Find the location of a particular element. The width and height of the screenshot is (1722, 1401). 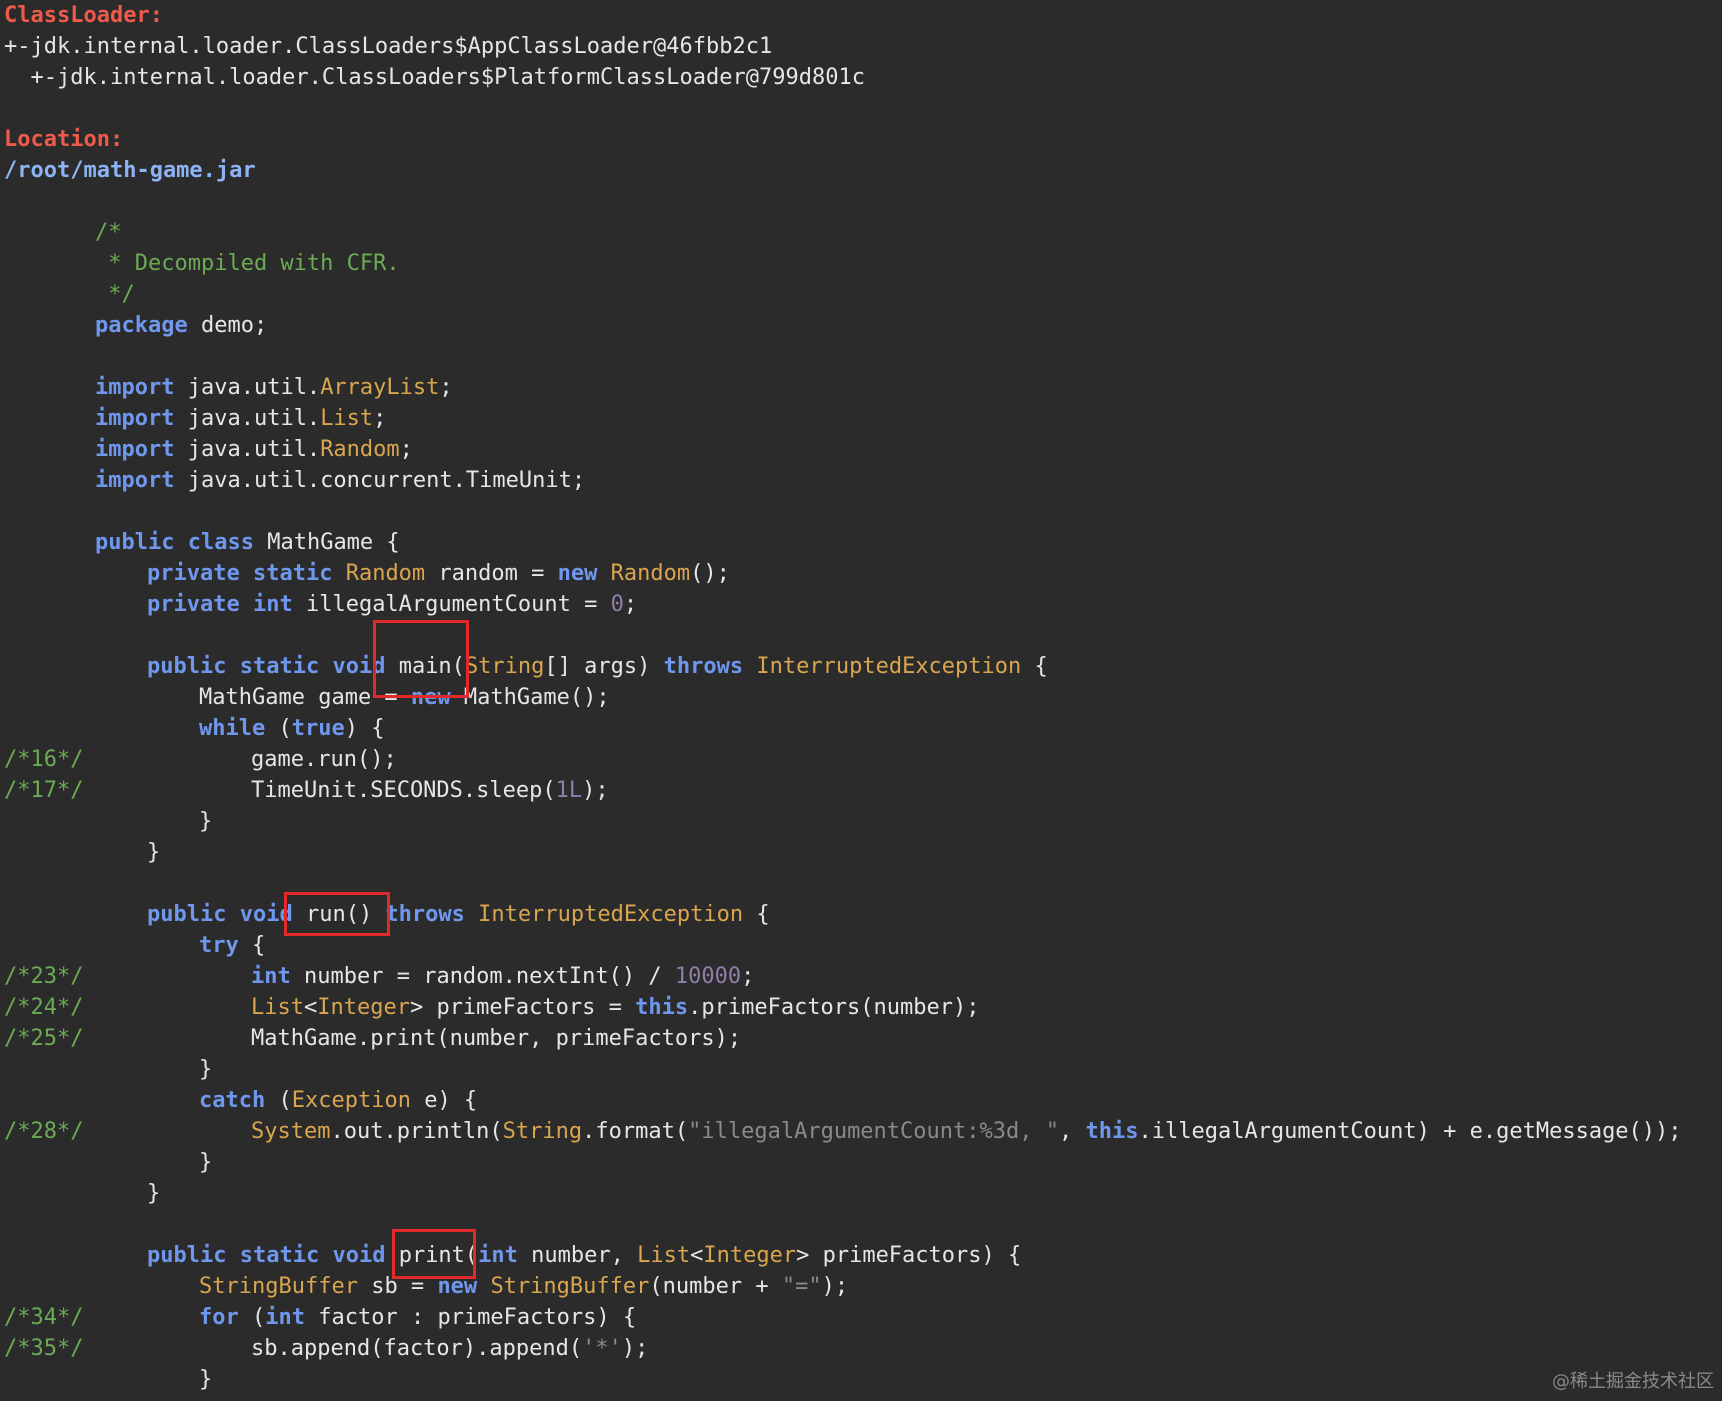

line-number: /*24*/ is located at coordinates (44, 1007).